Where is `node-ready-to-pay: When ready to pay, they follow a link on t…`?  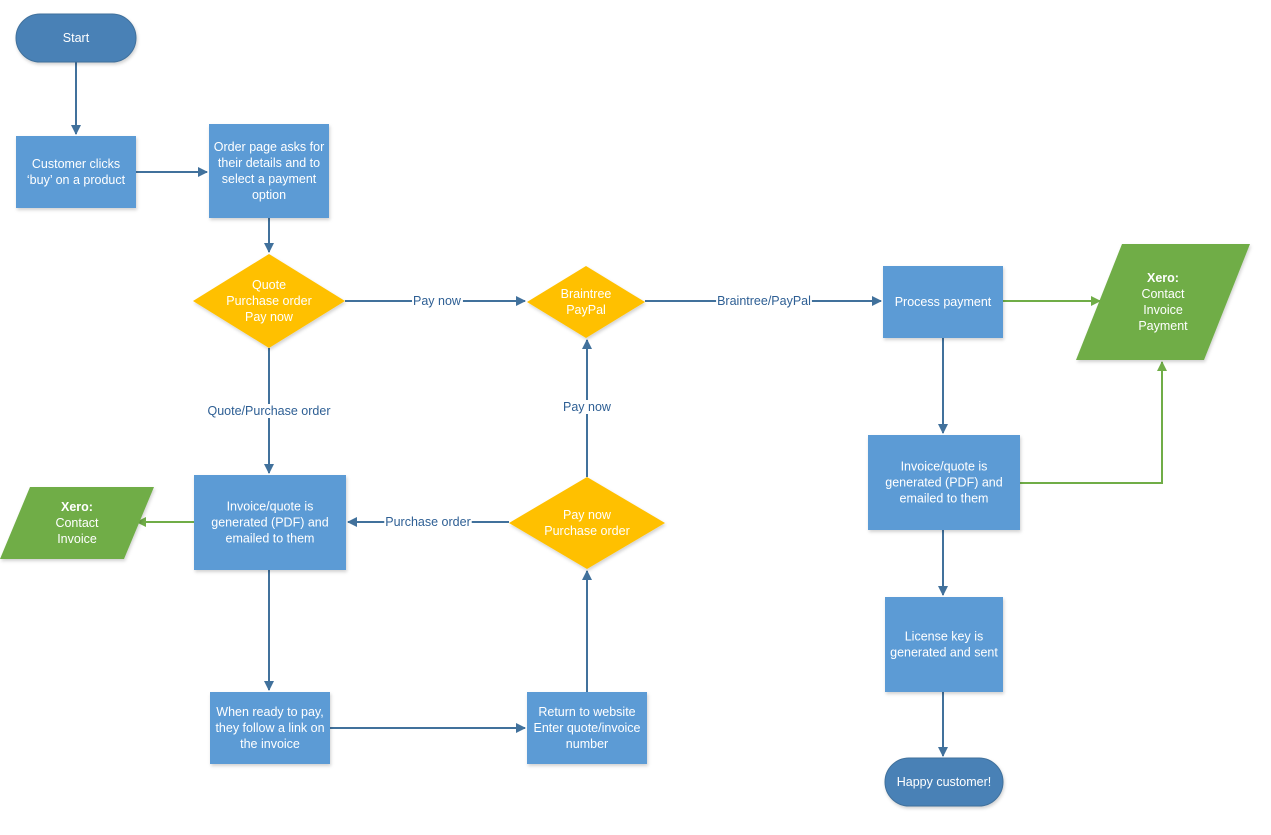 node-ready-to-pay: When ready to pay, they follow a link on t… is located at coordinates (270, 728).